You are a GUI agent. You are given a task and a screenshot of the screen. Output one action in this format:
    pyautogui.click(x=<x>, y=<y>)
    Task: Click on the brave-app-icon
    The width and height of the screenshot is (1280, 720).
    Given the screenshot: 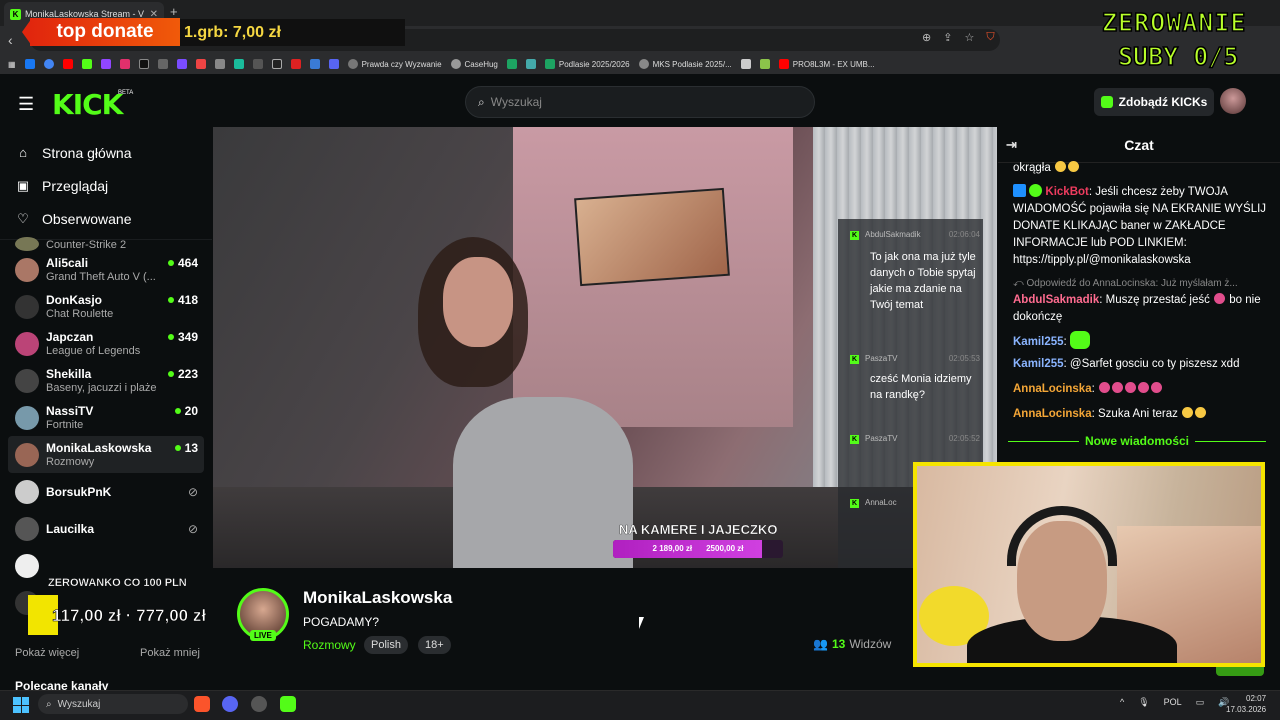 What is the action you would take?
    pyautogui.click(x=202, y=704)
    